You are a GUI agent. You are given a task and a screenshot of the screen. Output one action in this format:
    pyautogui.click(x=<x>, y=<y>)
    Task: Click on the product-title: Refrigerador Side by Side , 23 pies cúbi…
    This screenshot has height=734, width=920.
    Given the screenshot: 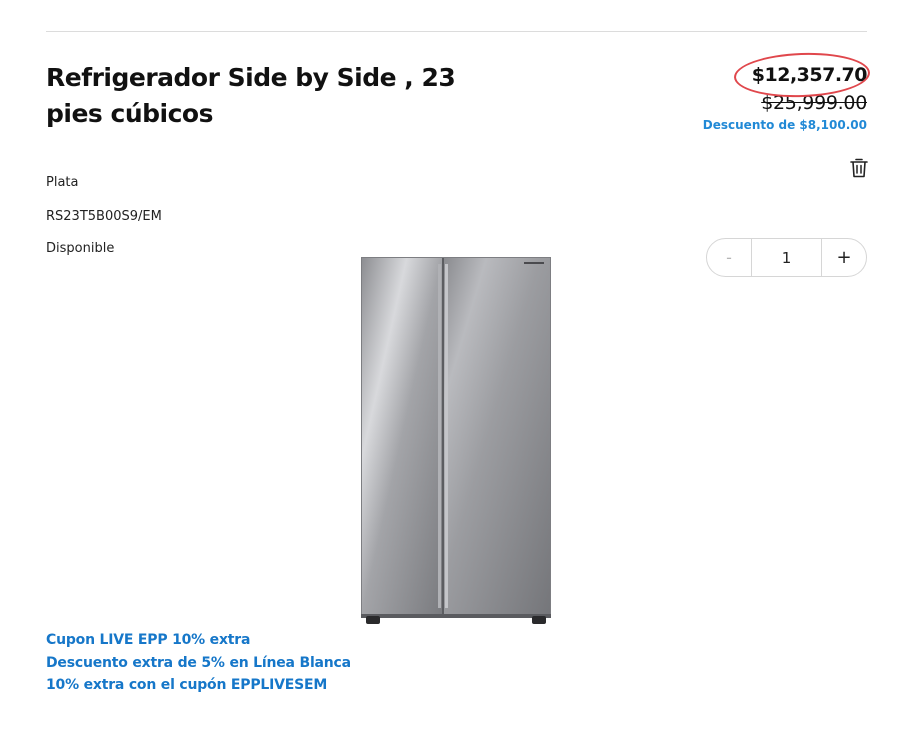 What is the action you would take?
    pyautogui.click(x=281, y=96)
    